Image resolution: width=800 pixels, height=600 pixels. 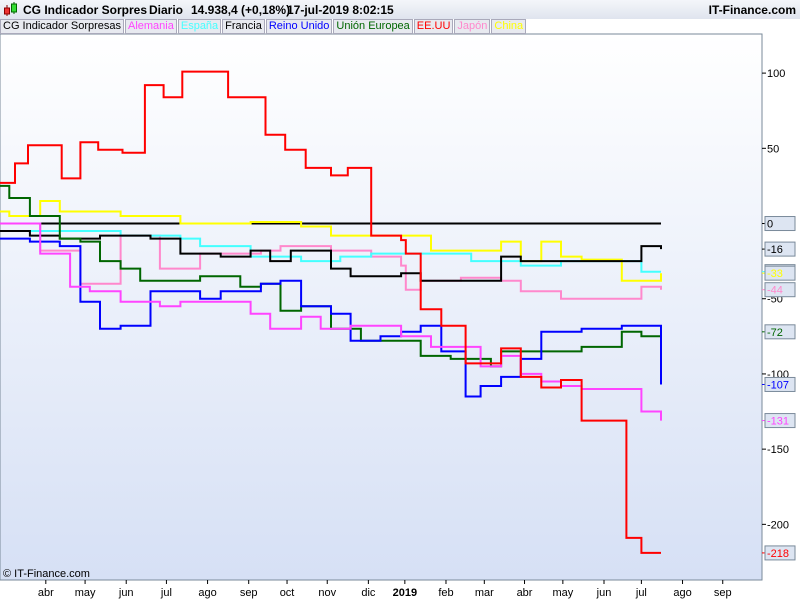 I want to click on legend-item: Alemania, so click(x=151, y=26).